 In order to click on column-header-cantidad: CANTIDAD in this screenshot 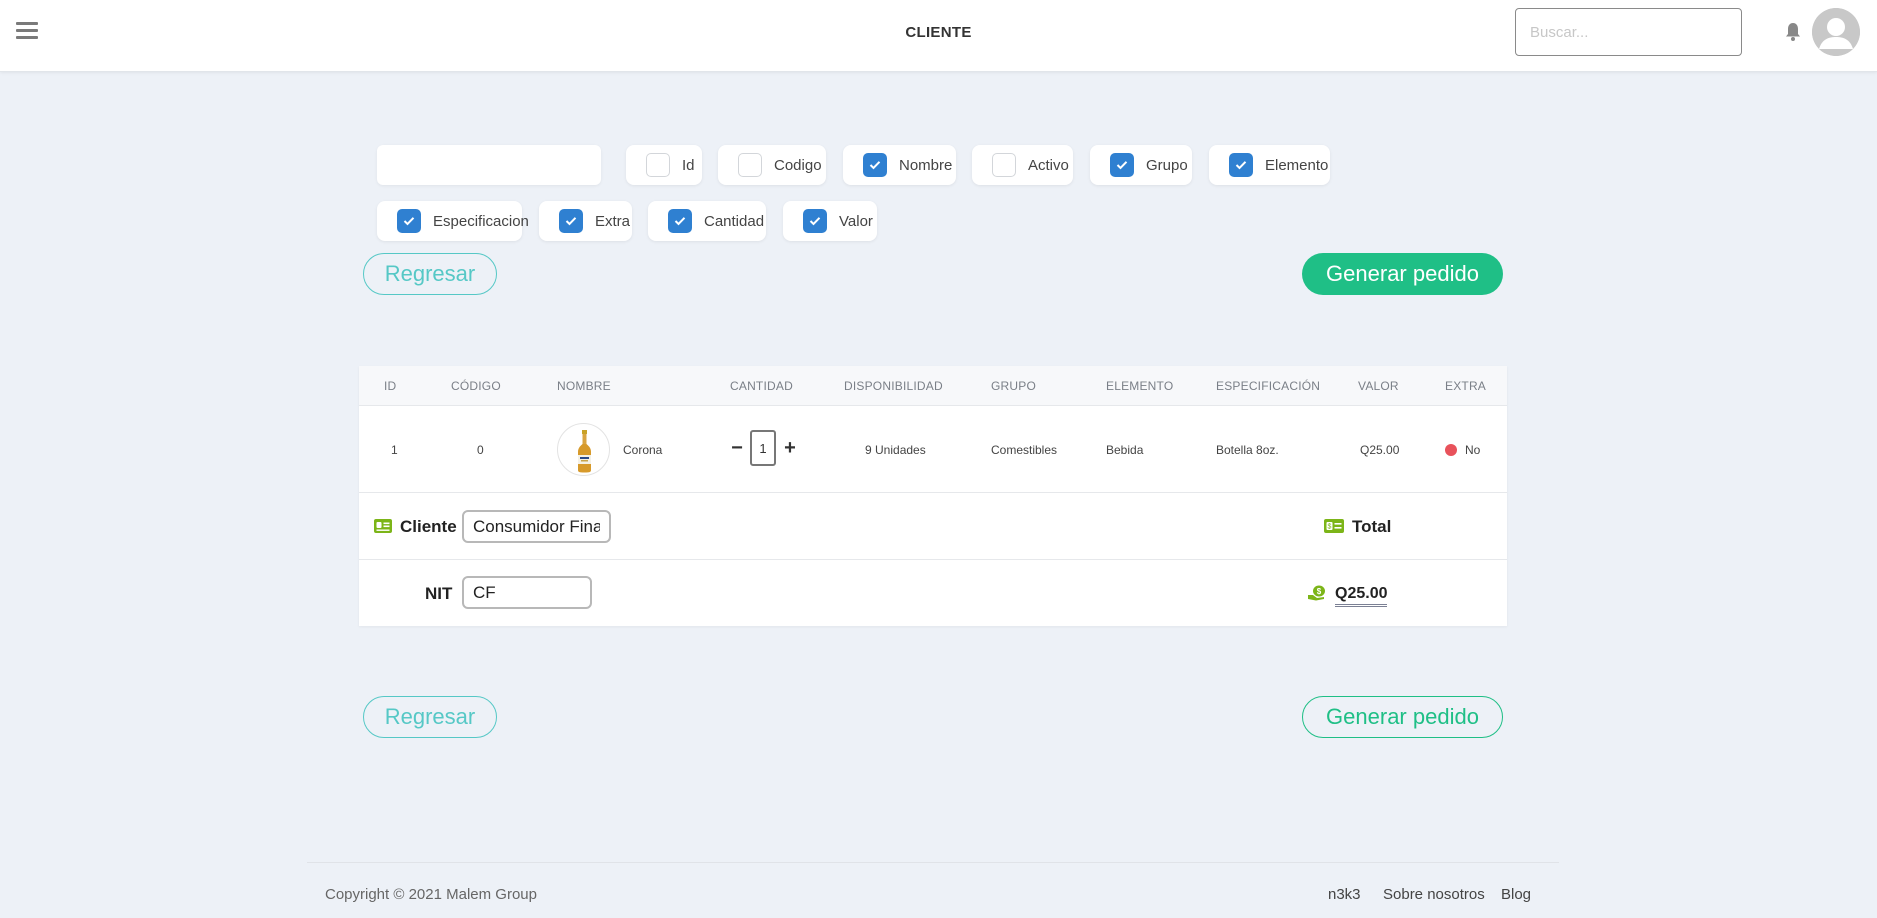, I will do `click(761, 386)`.